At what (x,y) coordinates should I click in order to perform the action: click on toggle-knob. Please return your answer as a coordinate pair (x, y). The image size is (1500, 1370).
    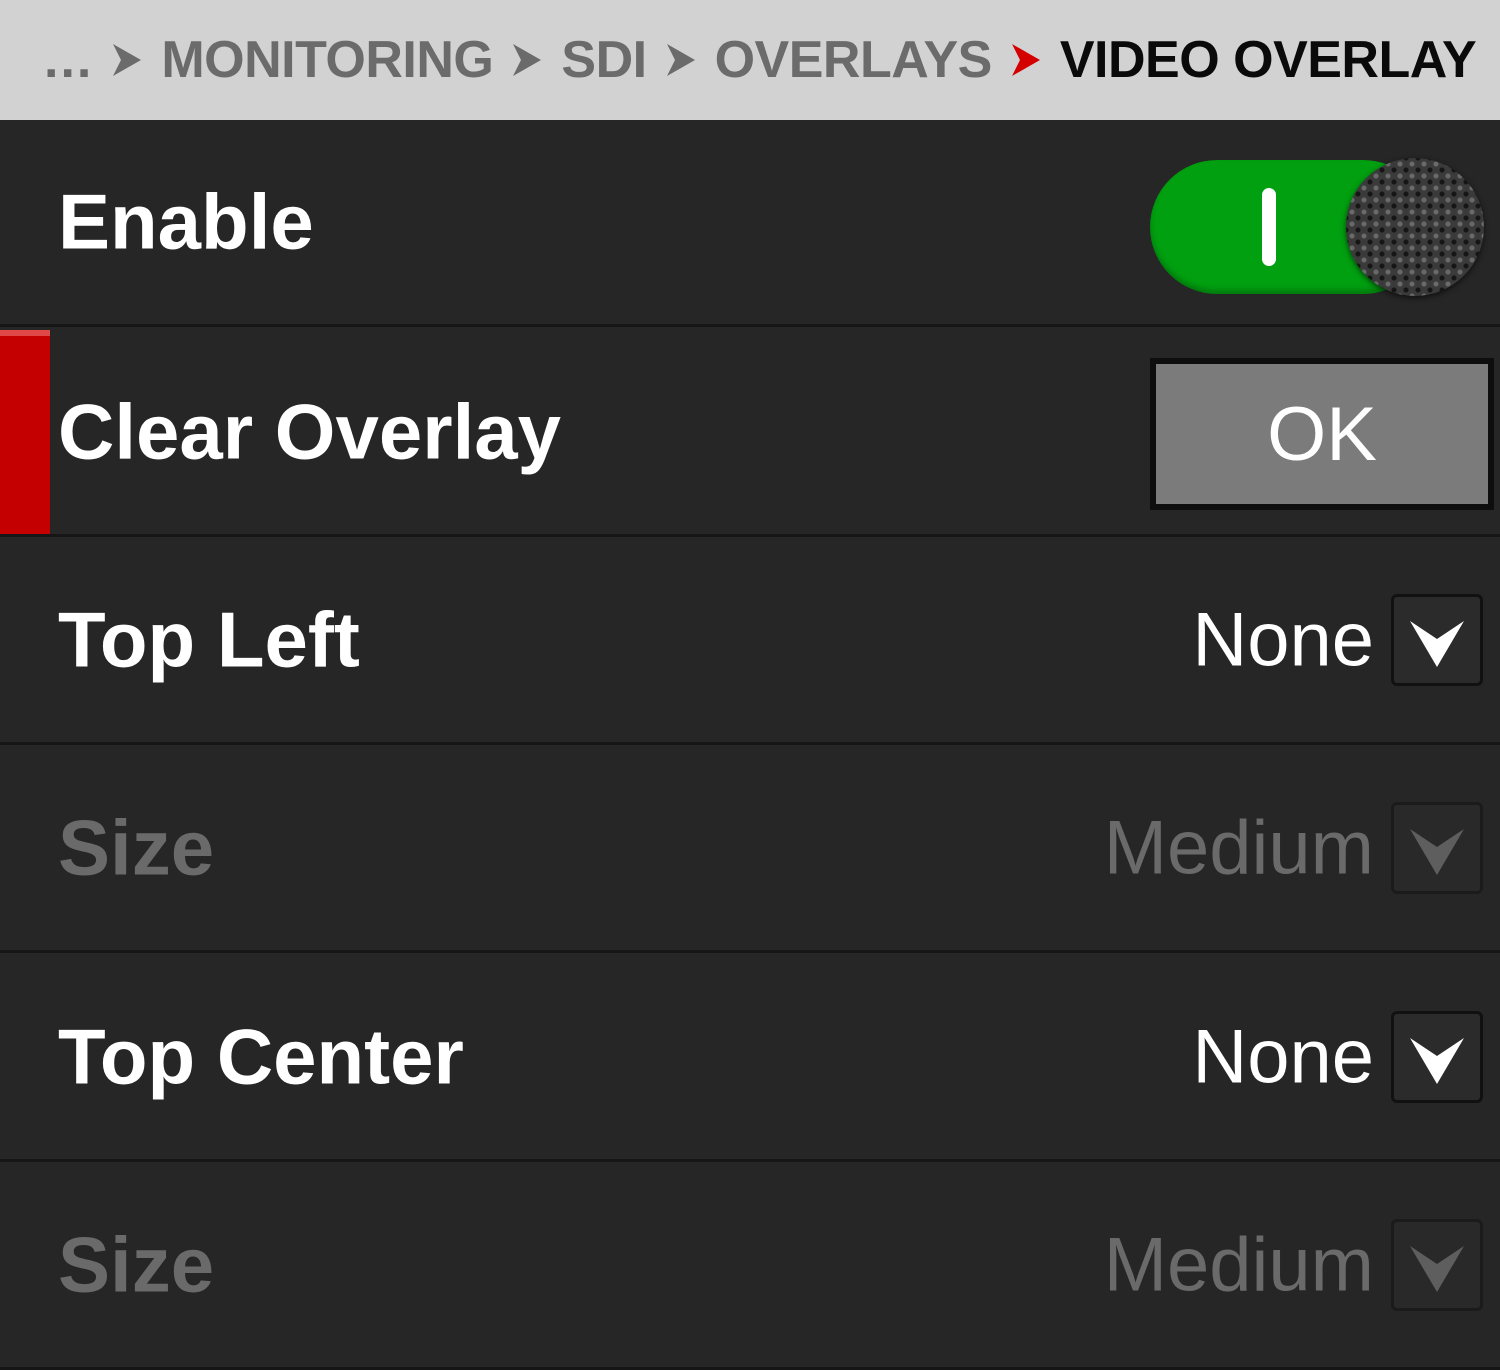
    Looking at the image, I should click on (1415, 227).